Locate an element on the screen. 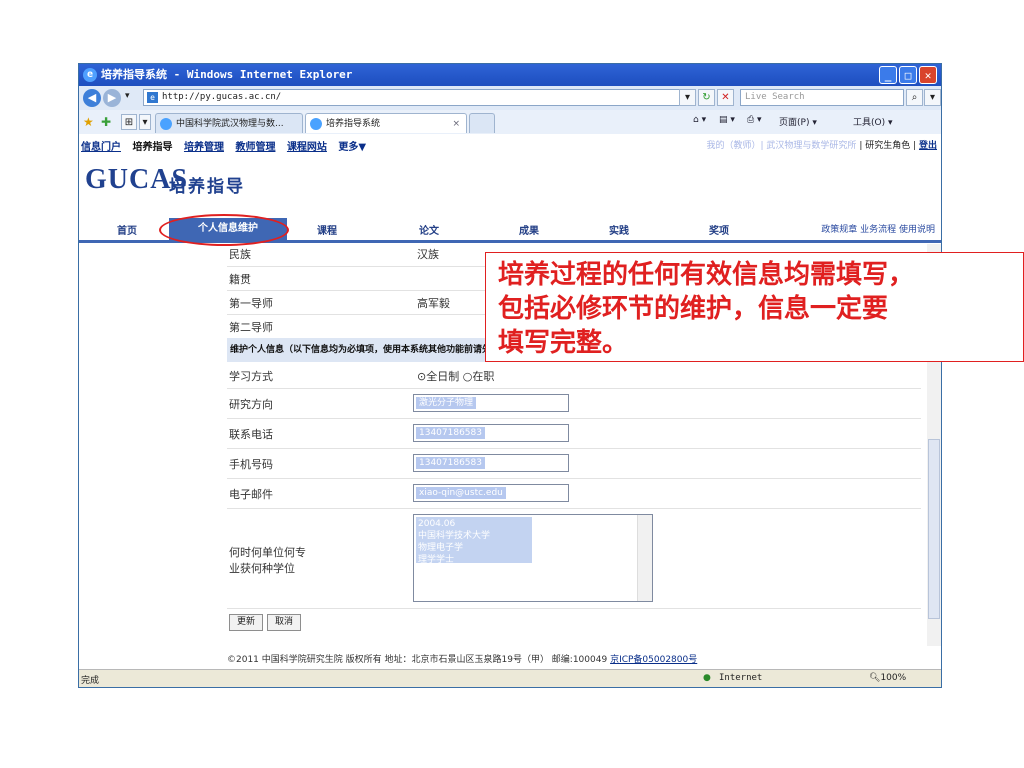 This screenshot has width=1024, height=768. role-link: | 研究生角色 | is located at coordinates (887, 146).